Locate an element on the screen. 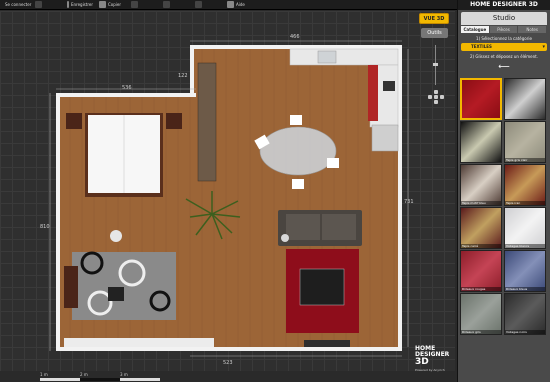 The height and width of the screenshot is (382, 550). catalog-tile-caption: Tapis motif bleu is located at coordinates (481, 203).